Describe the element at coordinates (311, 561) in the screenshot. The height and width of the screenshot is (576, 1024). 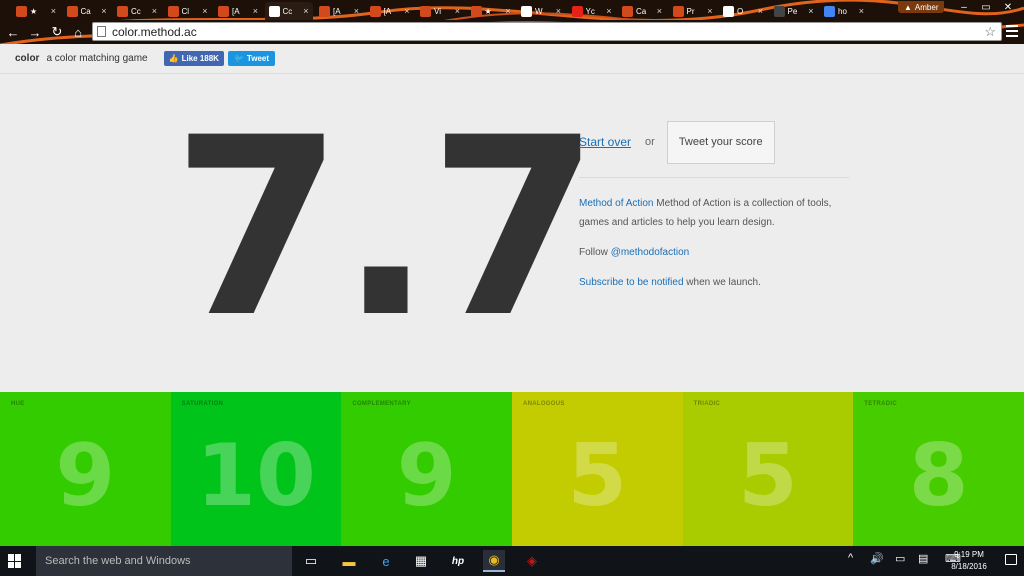
I see `task-view-icon: ▭` at that location.